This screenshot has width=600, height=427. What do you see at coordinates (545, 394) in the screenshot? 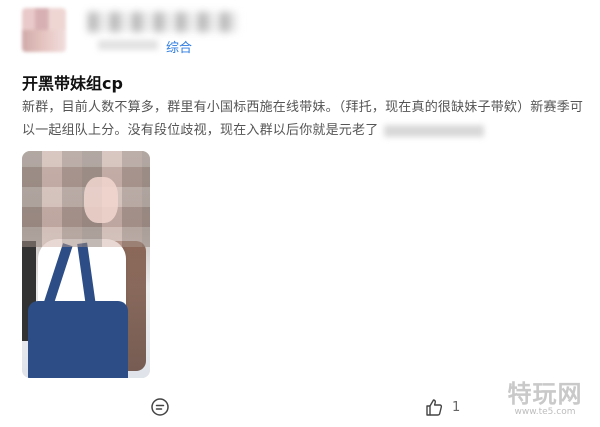
I see `watermark-text: 特玩网` at bounding box center [545, 394].